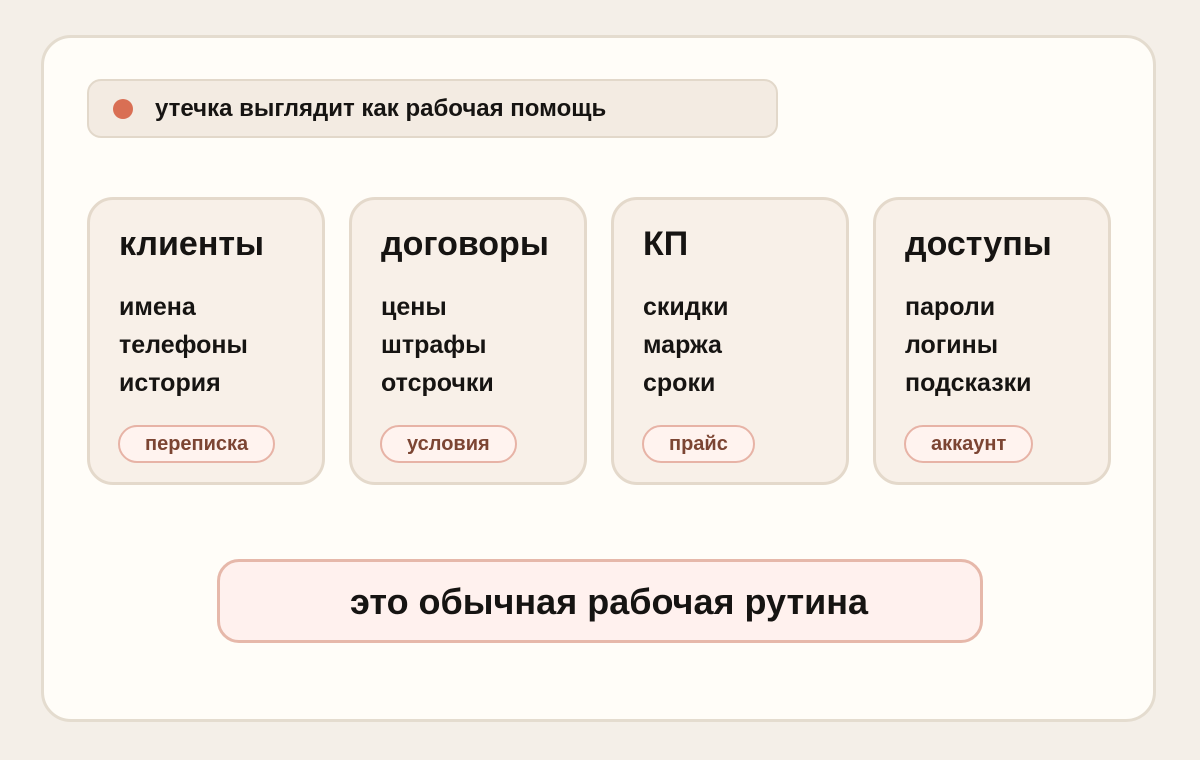 This screenshot has width=1200, height=760. I want to click on status-dot-icon, so click(123, 109).